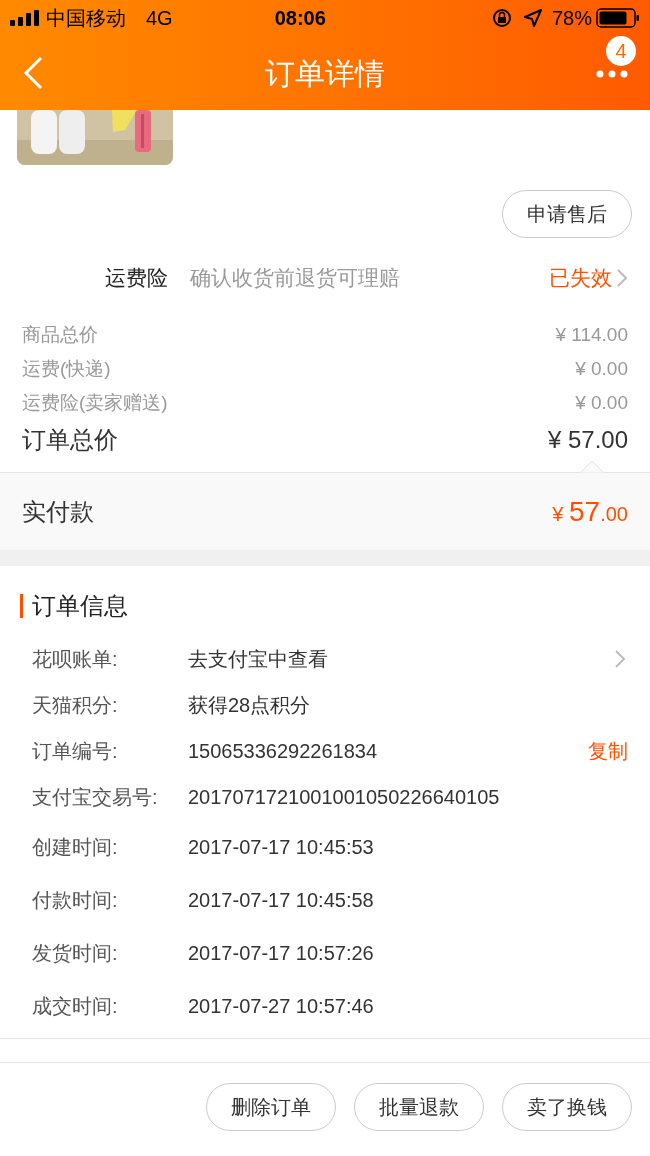 The height and width of the screenshot is (1156, 650). What do you see at coordinates (58, 511) in the screenshot?
I see `paid-label: 实付款` at bounding box center [58, 511].